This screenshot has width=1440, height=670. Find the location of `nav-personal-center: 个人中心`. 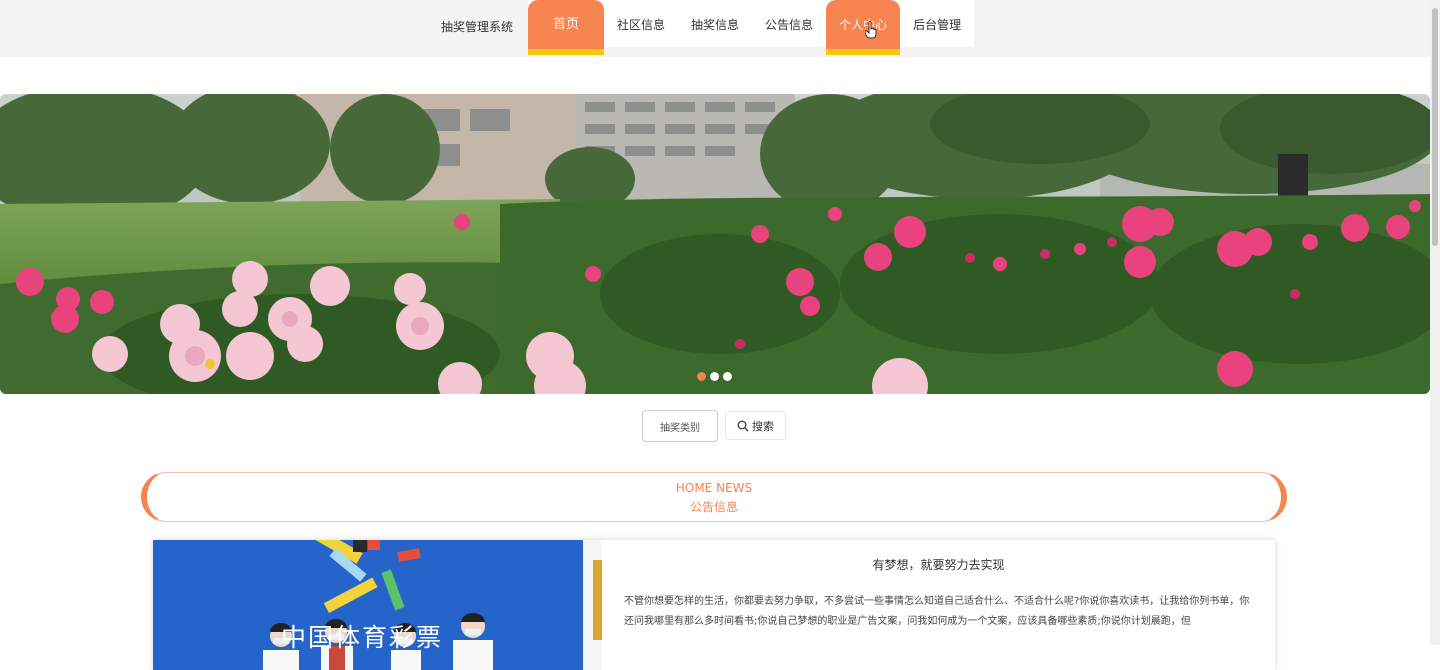

nav-personal-center: 个人中心 is located at coordinates (863, 27).